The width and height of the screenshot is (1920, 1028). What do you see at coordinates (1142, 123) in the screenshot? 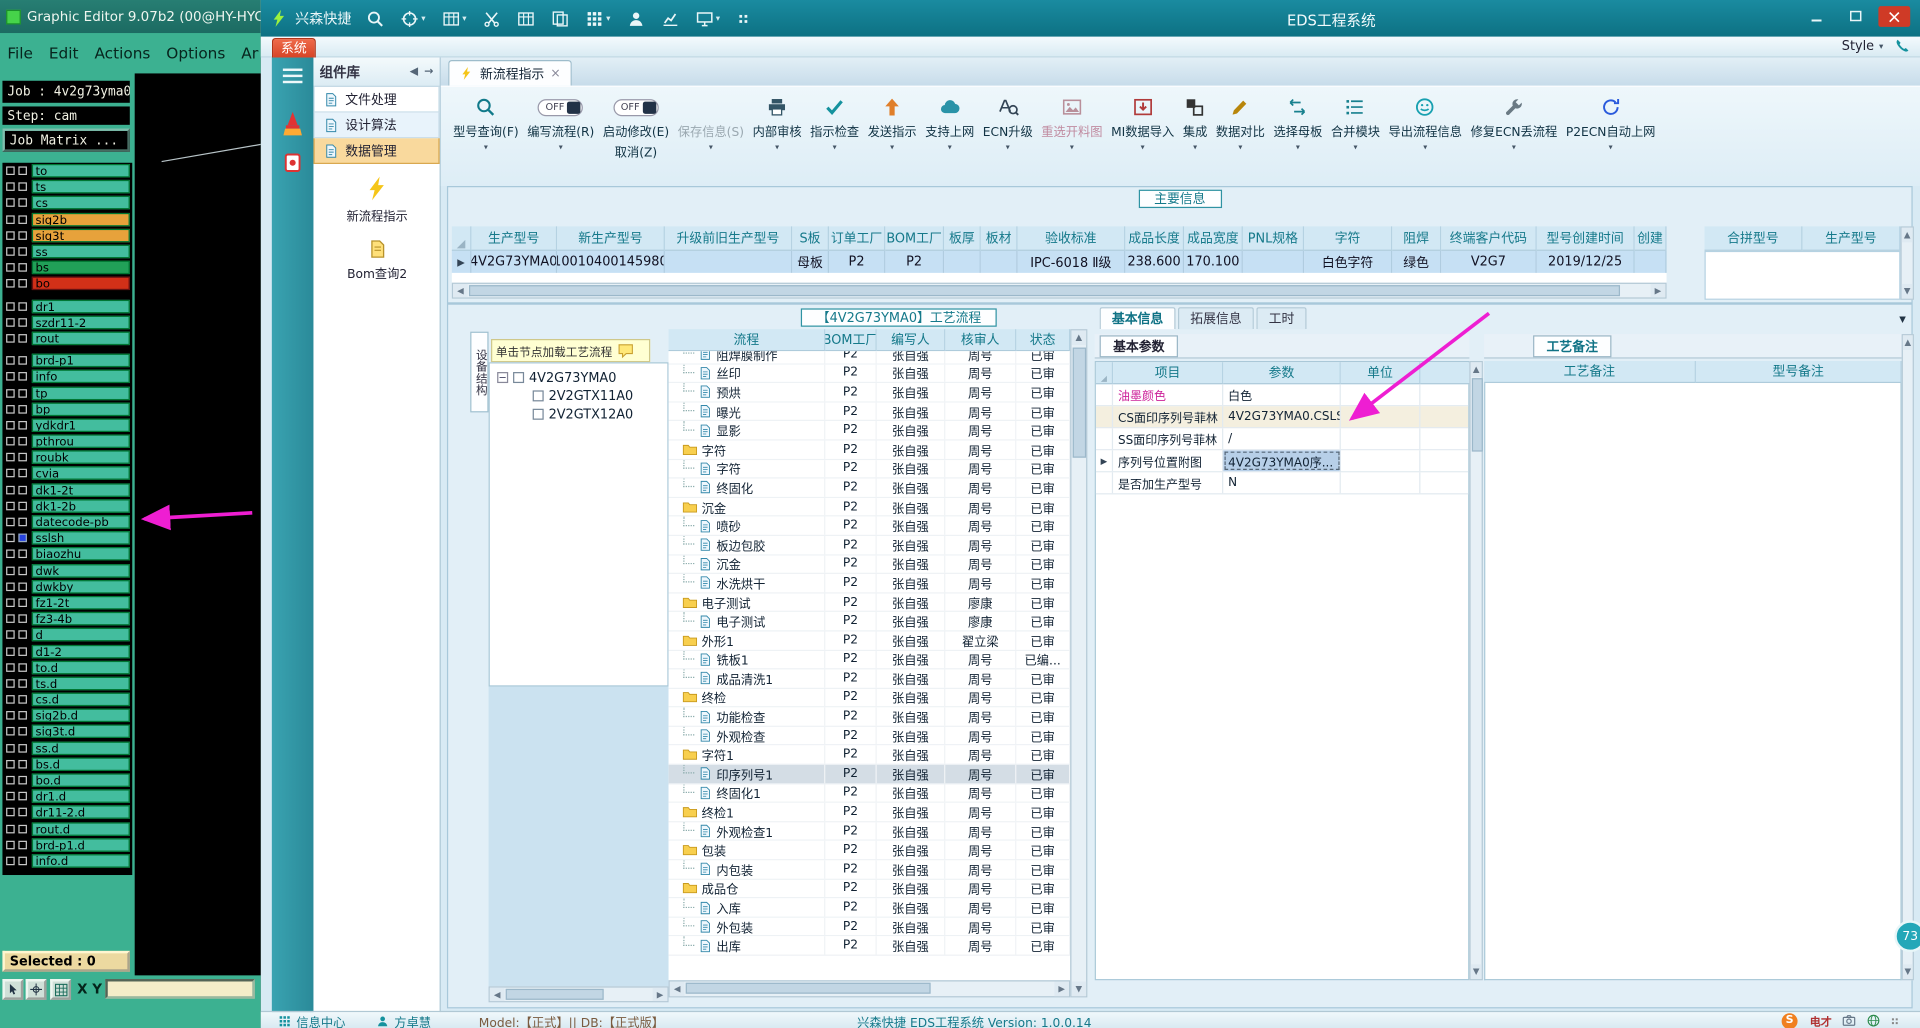
I see `toolbar-button: MI数据导入 ▾` at bounding box center [1142, 123].